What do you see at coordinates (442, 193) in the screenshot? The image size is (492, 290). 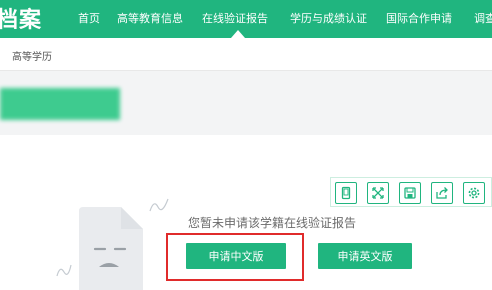 I see `share-icon` at bounding box center [442, 193].